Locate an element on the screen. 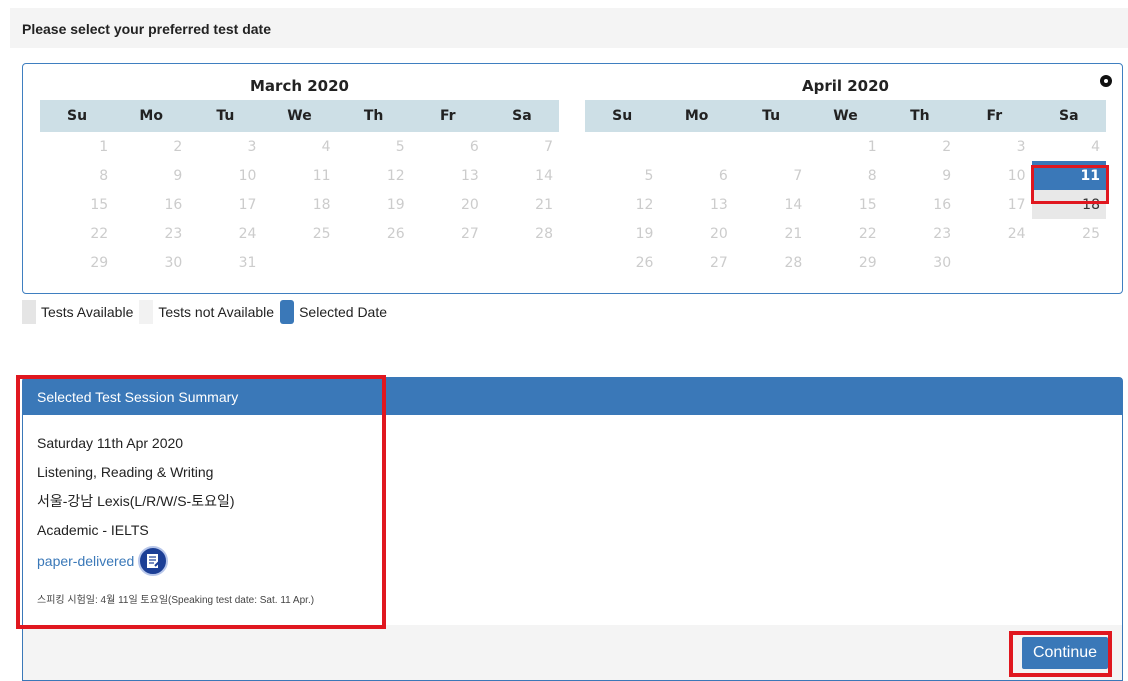 This screenshot has height=681, width=1128. calendar-day: 5 is located at coordinates (649, 175).